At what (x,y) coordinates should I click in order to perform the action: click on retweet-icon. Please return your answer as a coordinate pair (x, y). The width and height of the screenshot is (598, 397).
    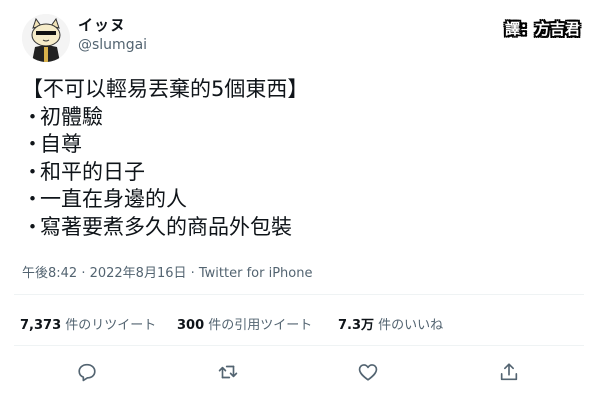
    Looking at the image, I should click on (228, 372).